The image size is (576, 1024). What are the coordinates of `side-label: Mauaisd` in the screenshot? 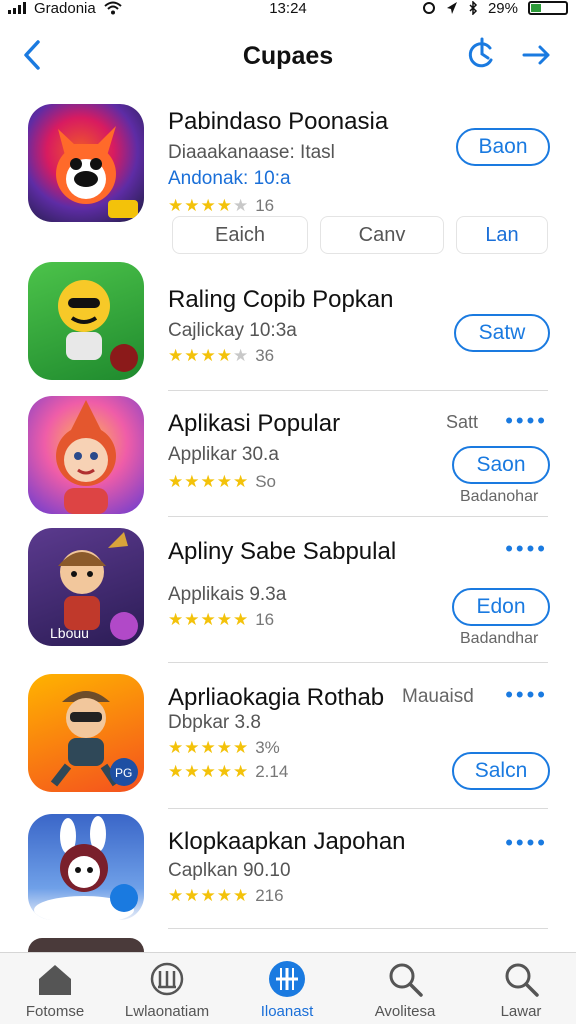 It's located at (438, 696).